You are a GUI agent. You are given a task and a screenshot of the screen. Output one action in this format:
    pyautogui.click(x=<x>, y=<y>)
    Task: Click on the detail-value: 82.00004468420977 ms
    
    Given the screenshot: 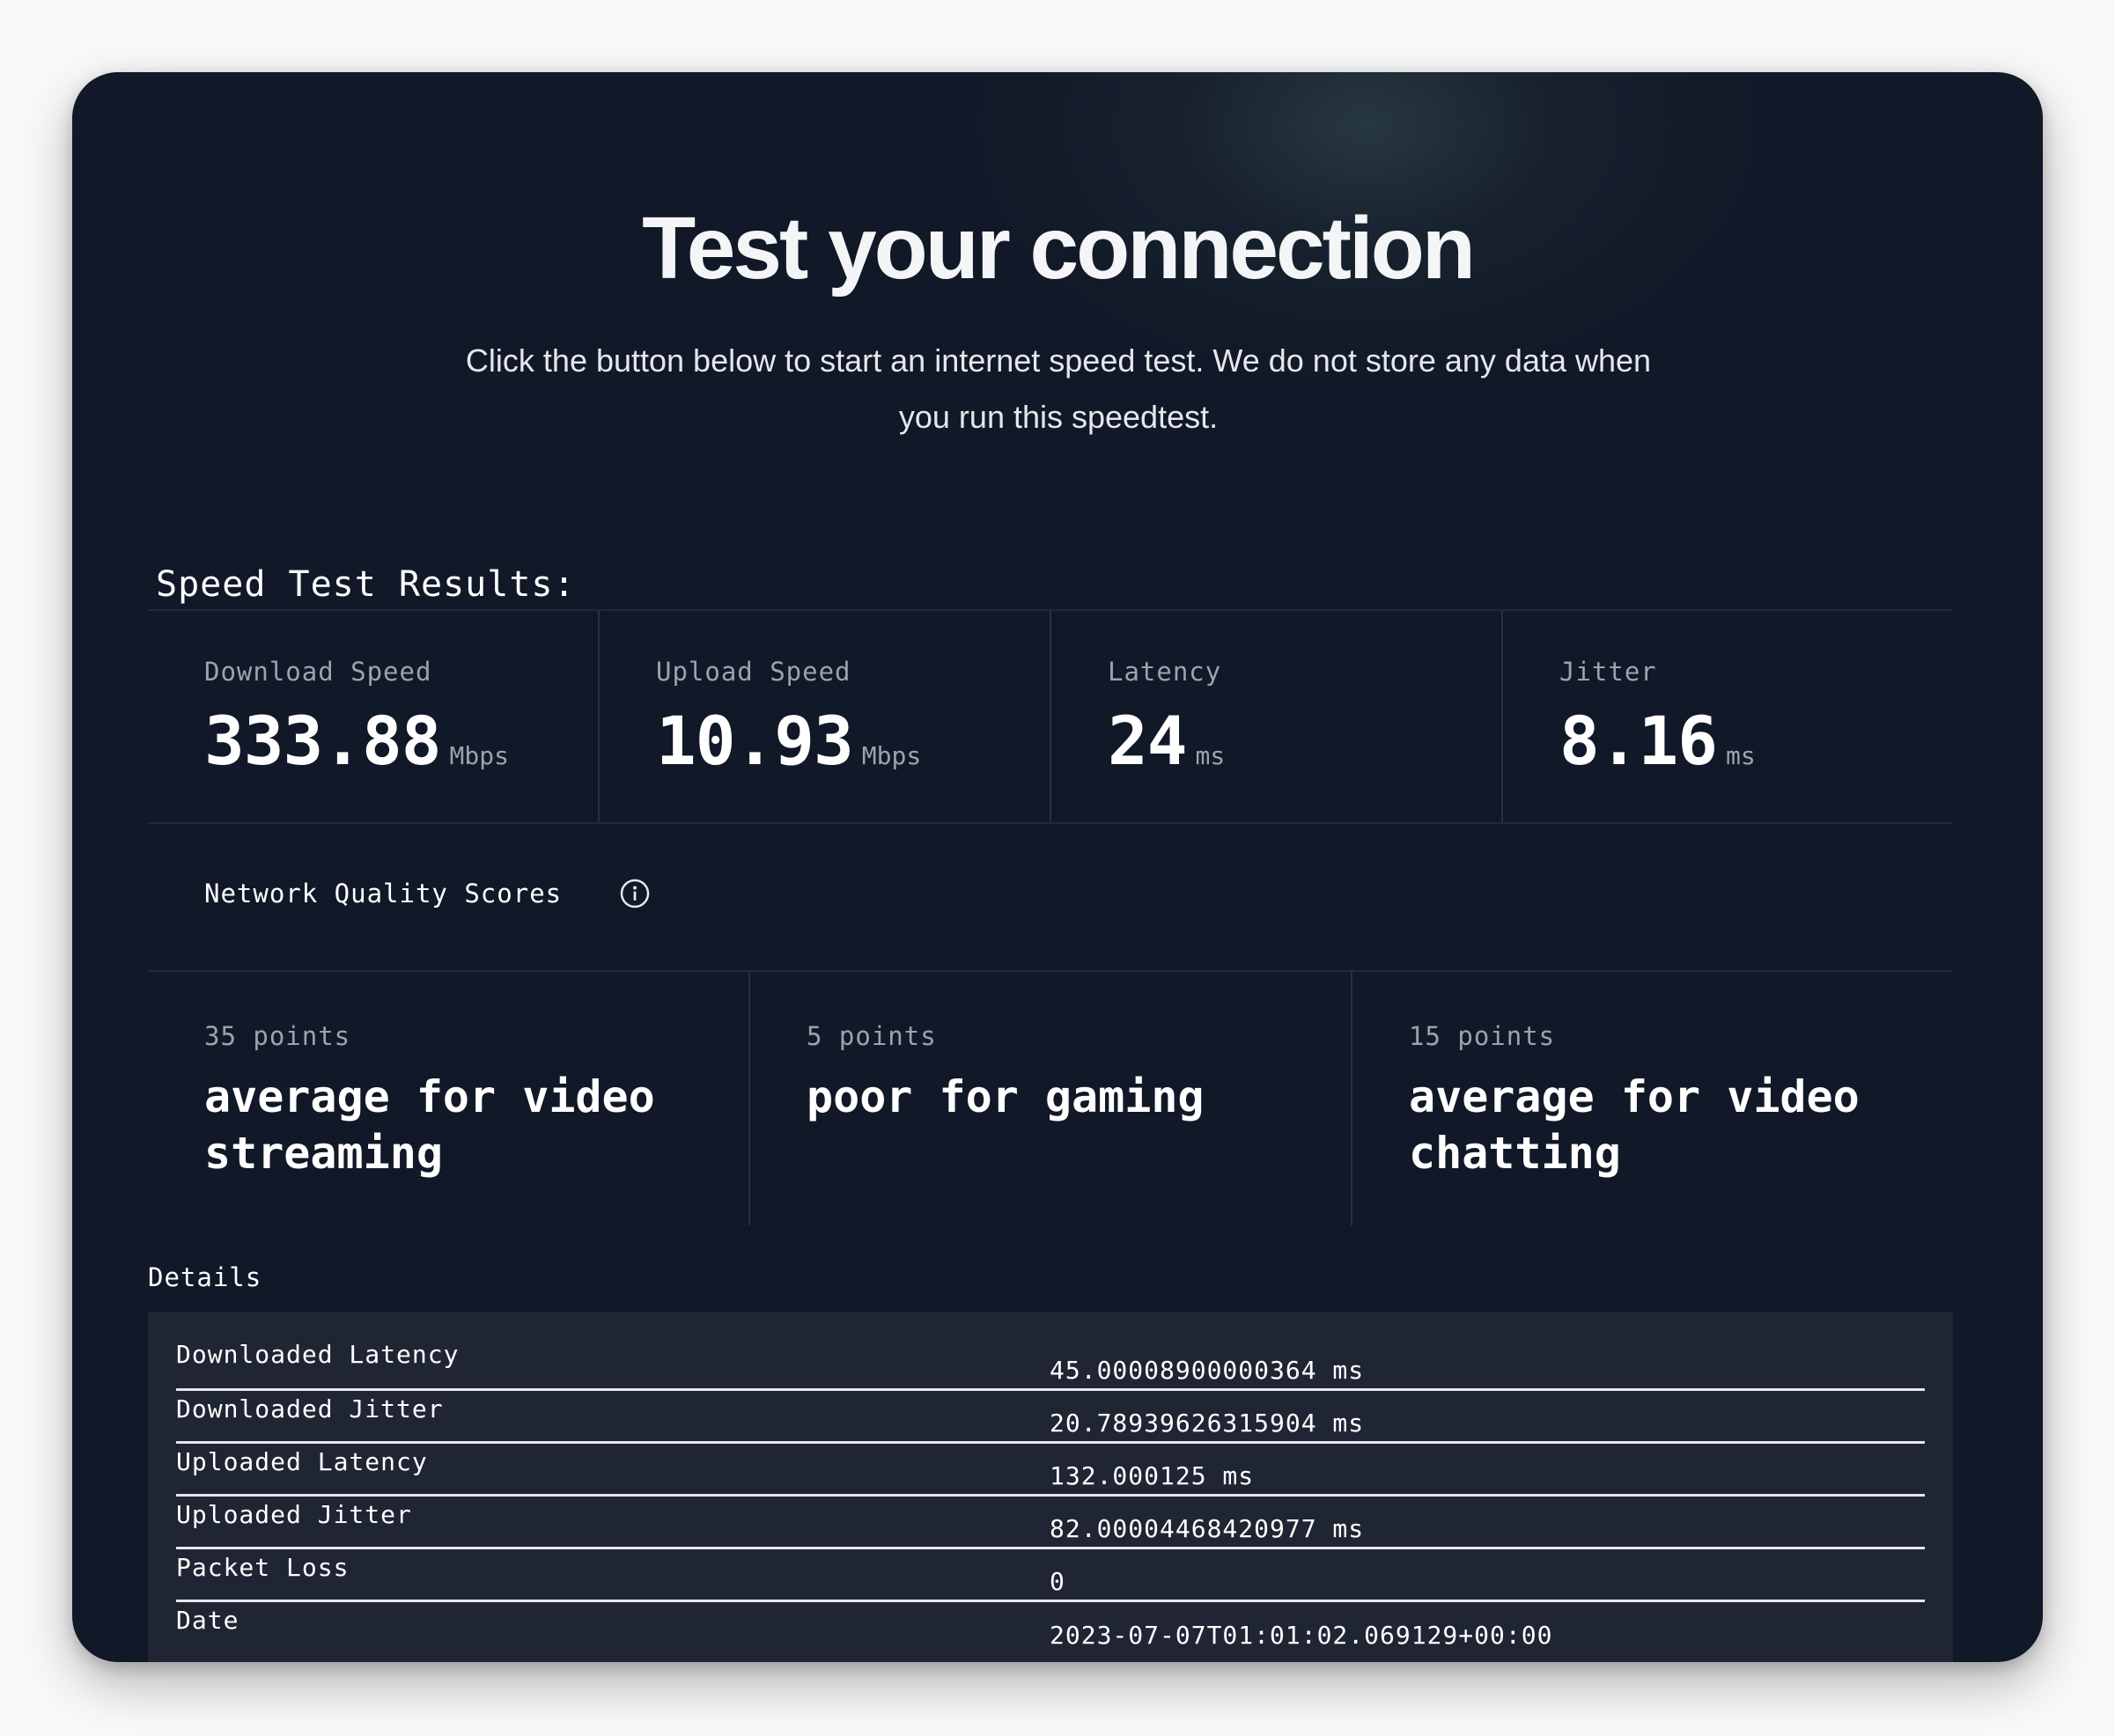 What is the action you would take?
    pyautogui.click(x=1487, y=1522)
    